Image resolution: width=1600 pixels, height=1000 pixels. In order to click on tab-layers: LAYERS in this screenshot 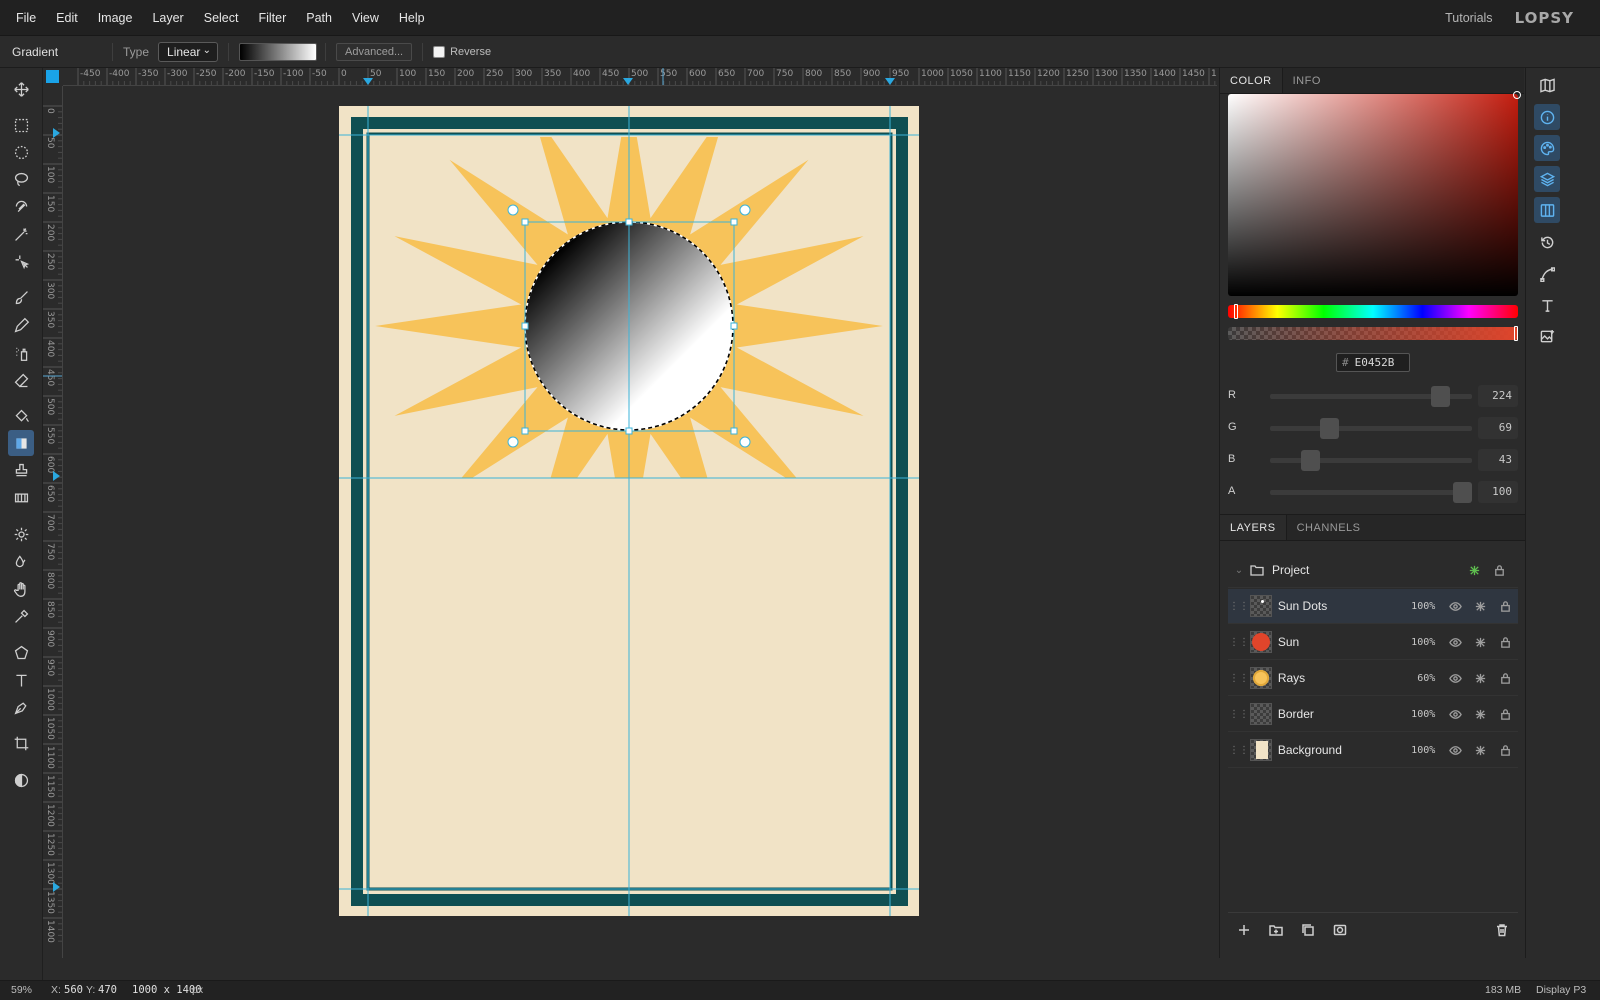, I will do `click(1253, 527)`.